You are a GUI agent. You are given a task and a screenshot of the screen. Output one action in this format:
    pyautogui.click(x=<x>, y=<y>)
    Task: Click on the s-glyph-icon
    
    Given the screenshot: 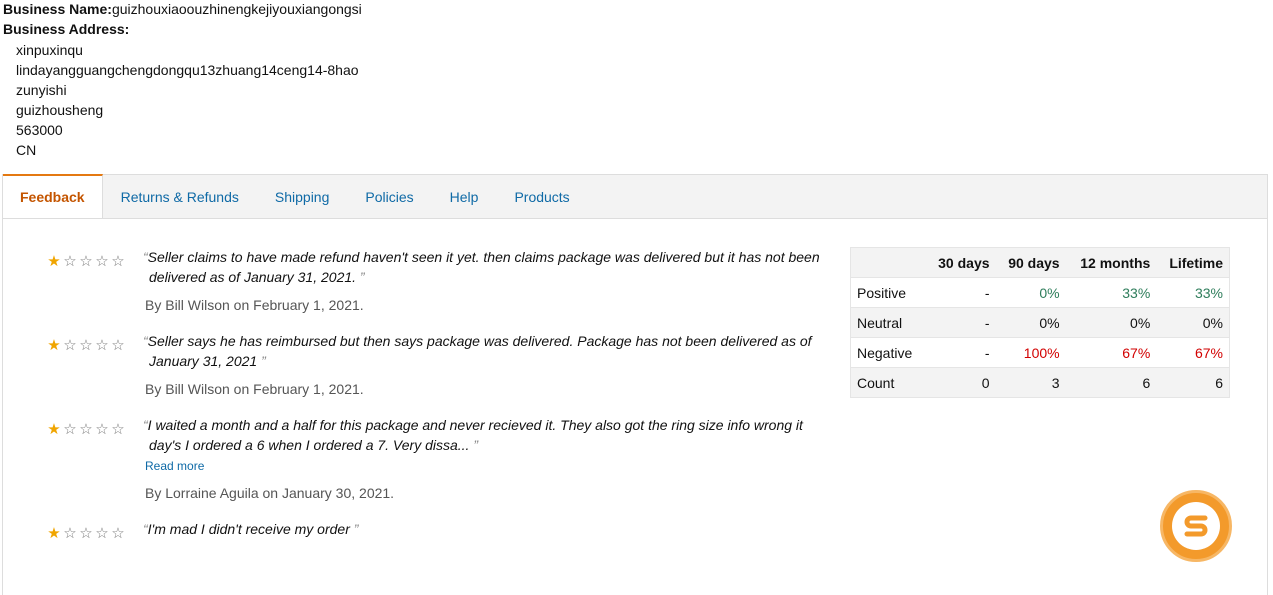 What is the action you would take?
    pyautogui.click(x=1196, y=526)
    